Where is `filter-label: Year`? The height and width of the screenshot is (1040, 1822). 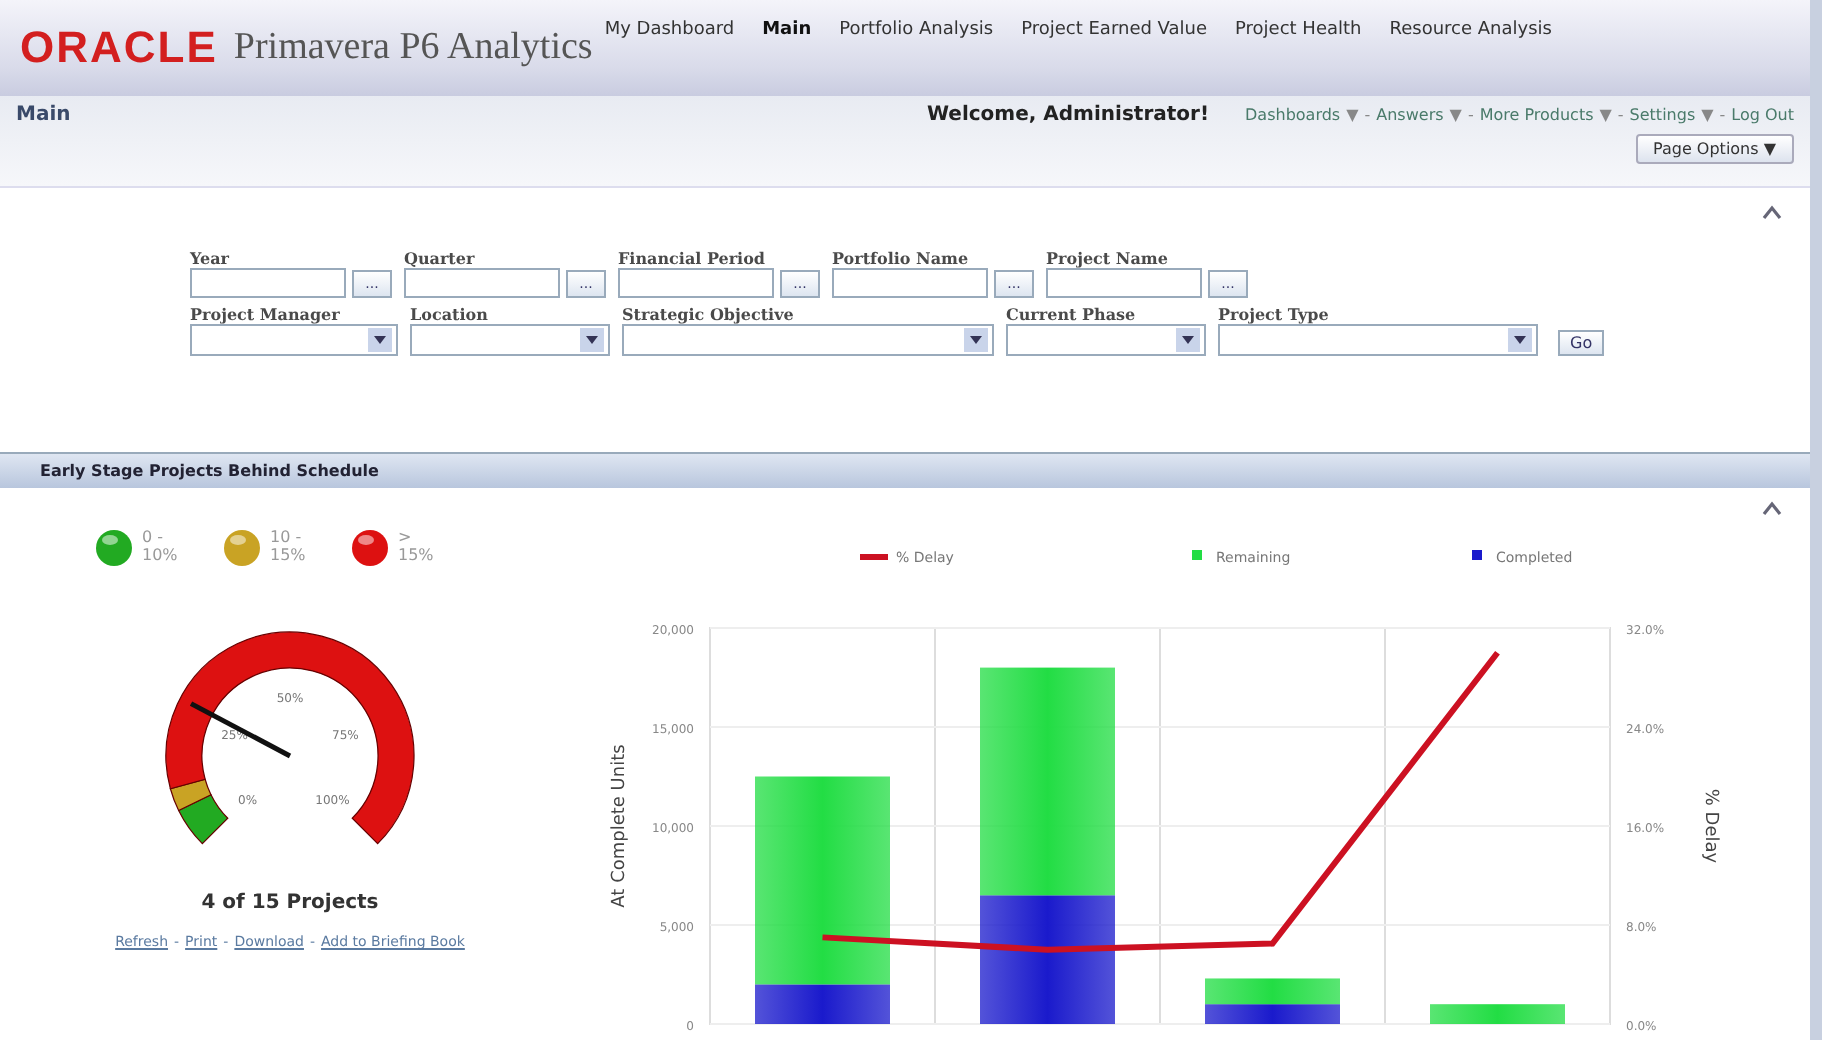 filter-label: Year is located at coordinates (211, 258).